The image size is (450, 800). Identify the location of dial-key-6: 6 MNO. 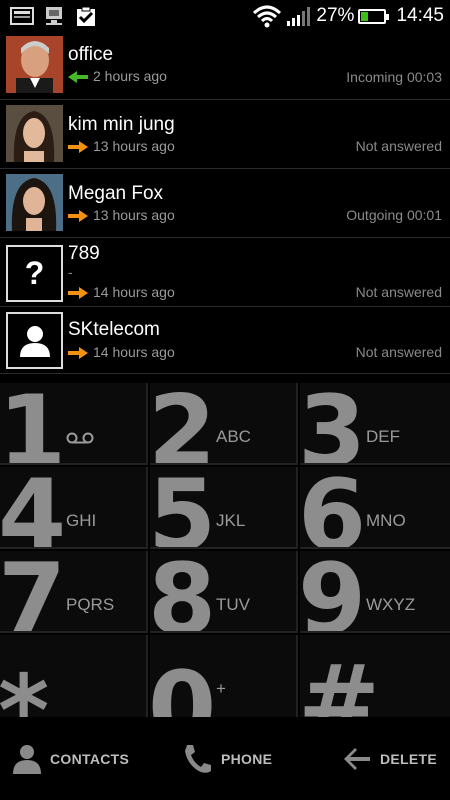
(375, 508).